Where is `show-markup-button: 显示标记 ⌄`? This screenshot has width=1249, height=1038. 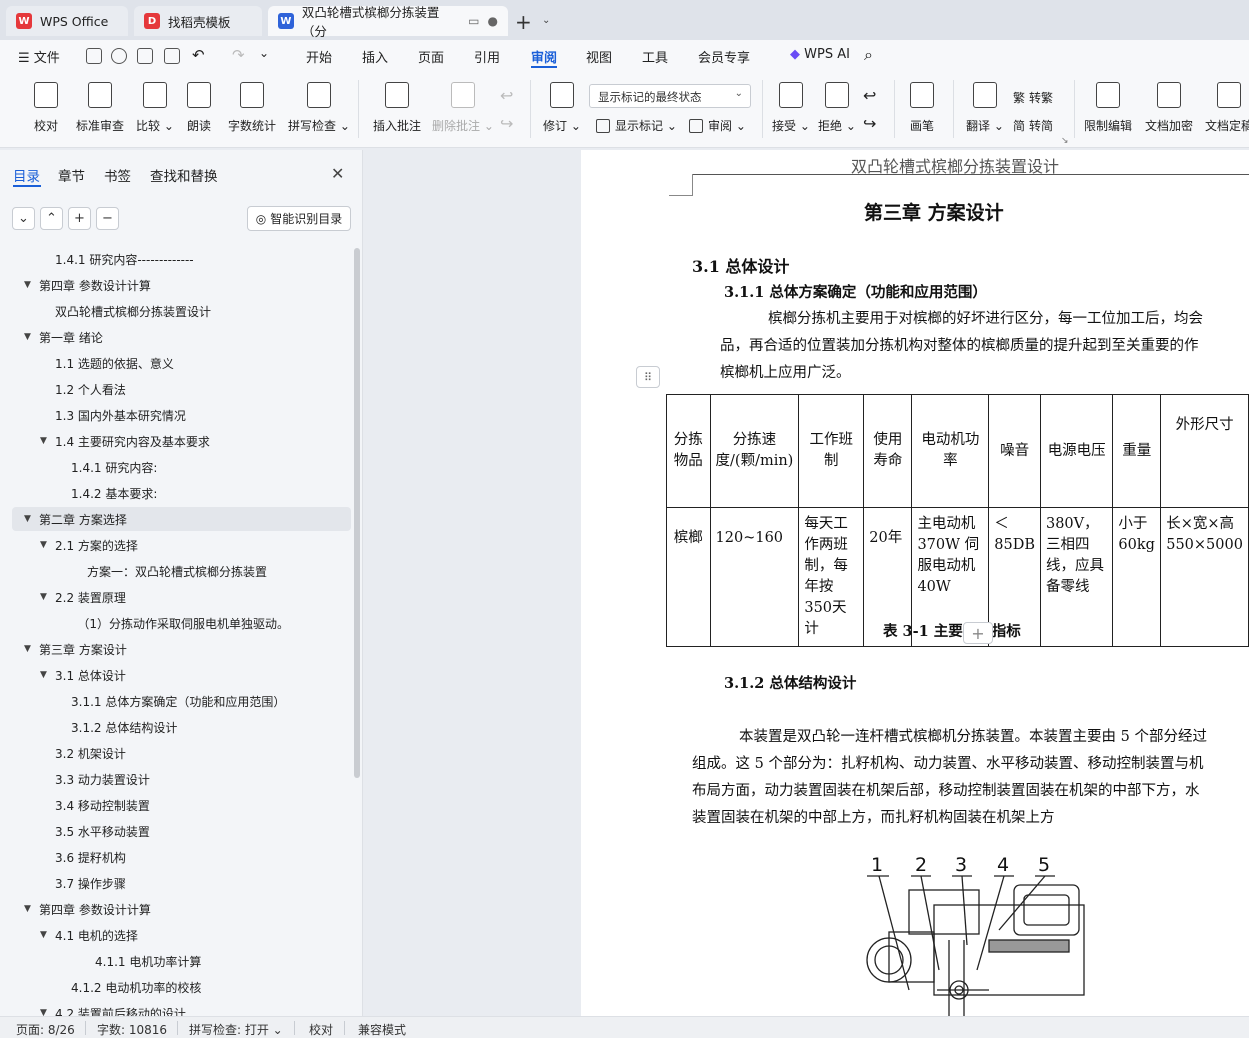 show-markup-button: 显示标记 ⌄ is located at coordinates (636, 125).